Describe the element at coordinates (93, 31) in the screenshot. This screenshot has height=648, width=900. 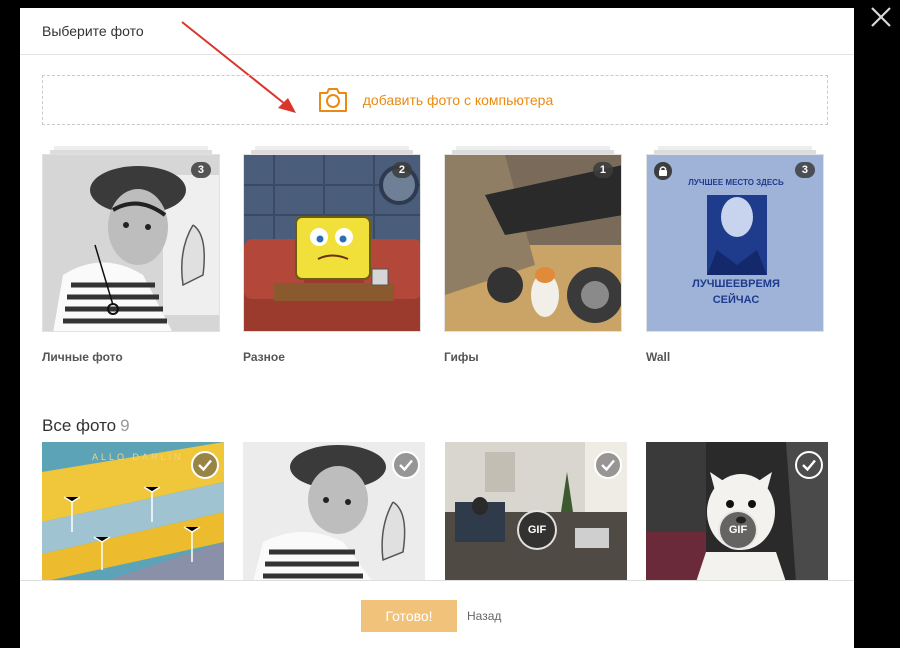
I see `dialog-title: Выберите фото` at that location.